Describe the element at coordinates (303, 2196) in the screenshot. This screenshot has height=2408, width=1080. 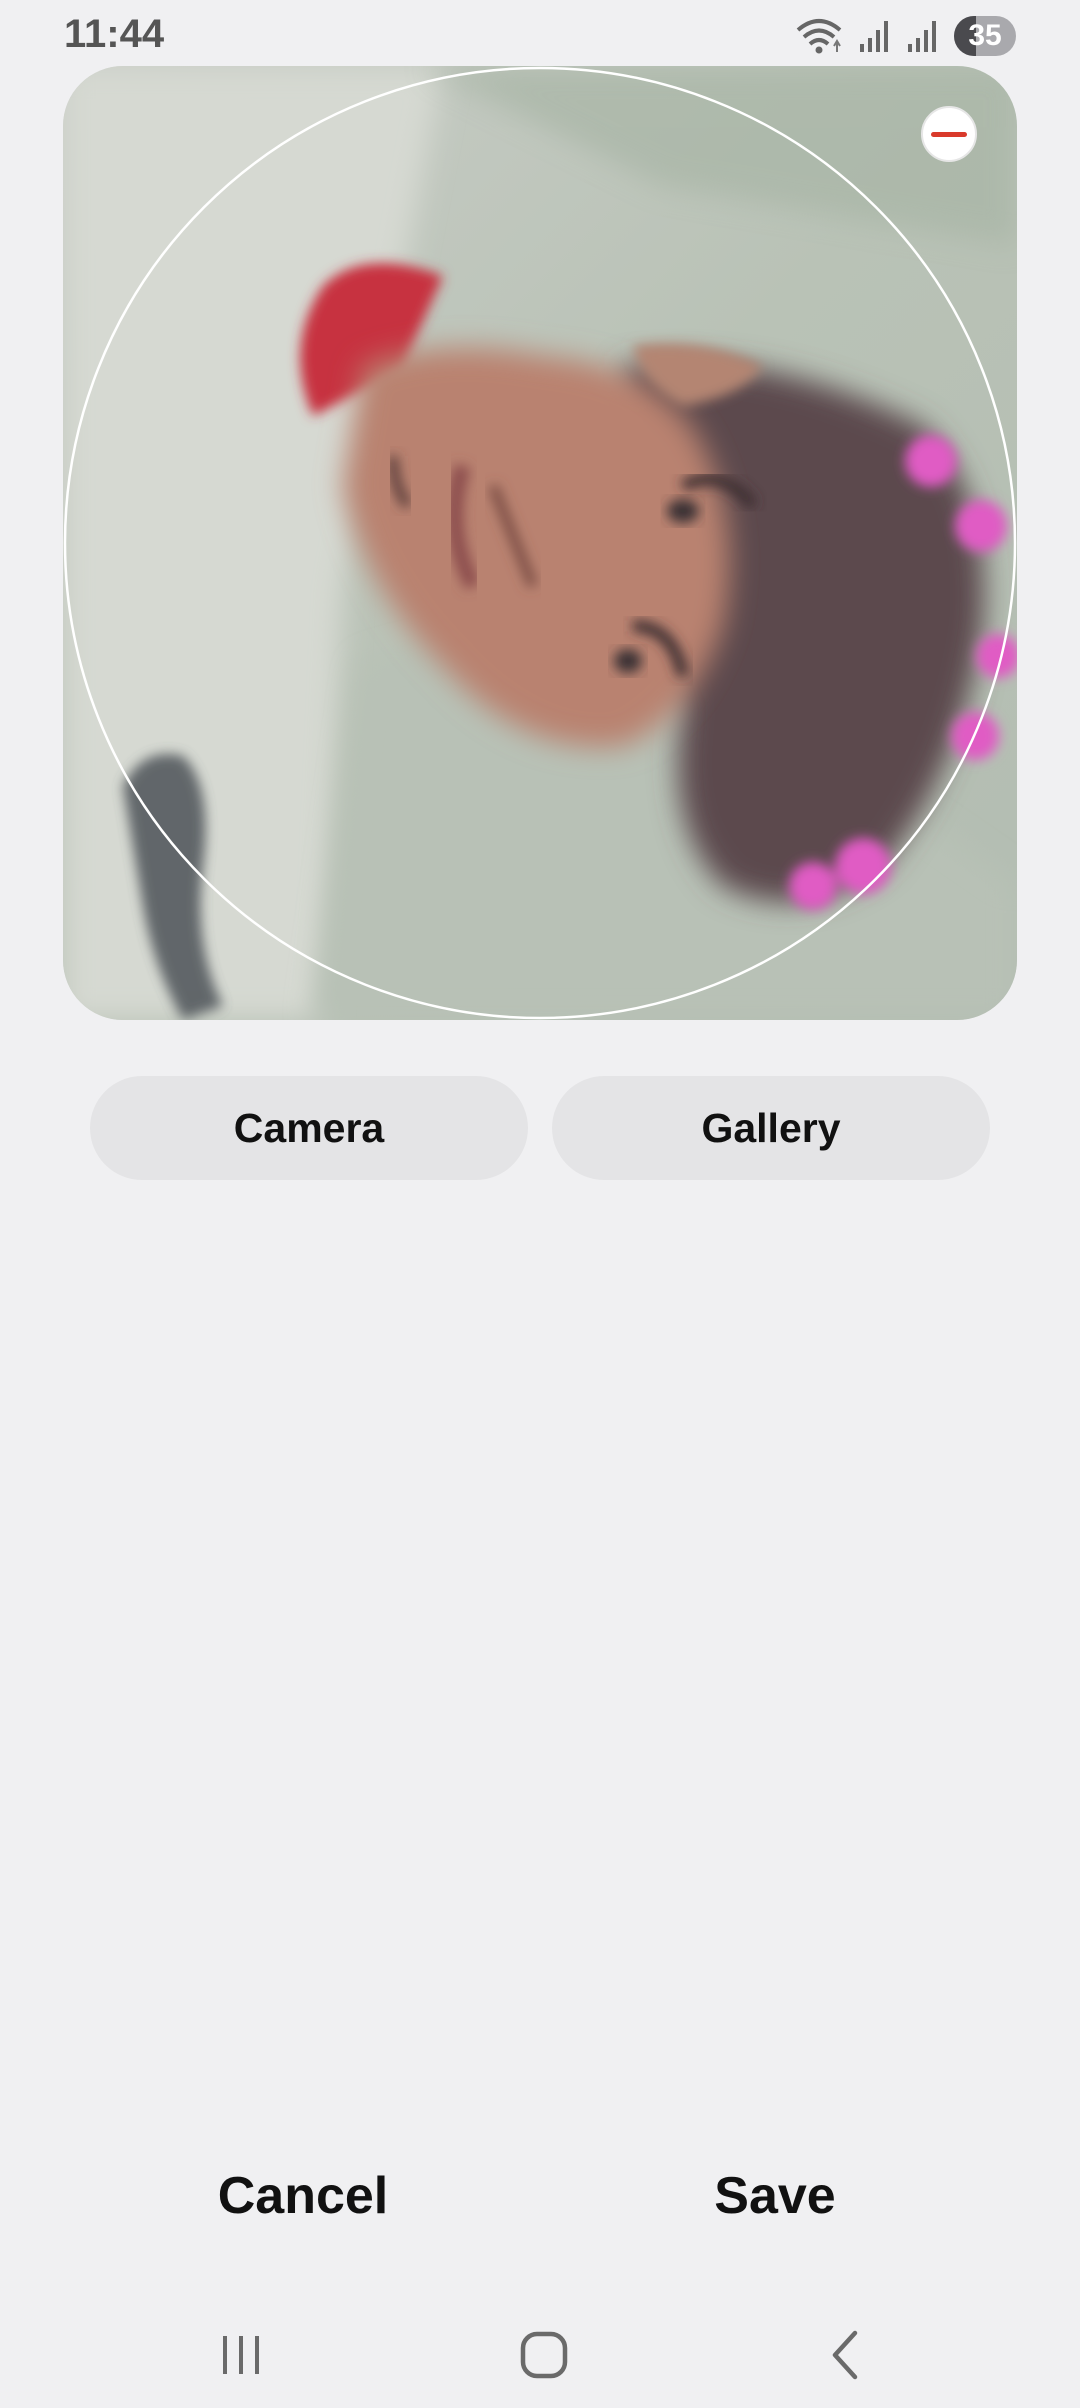
I see `cancel-button: Cancel` at that location.